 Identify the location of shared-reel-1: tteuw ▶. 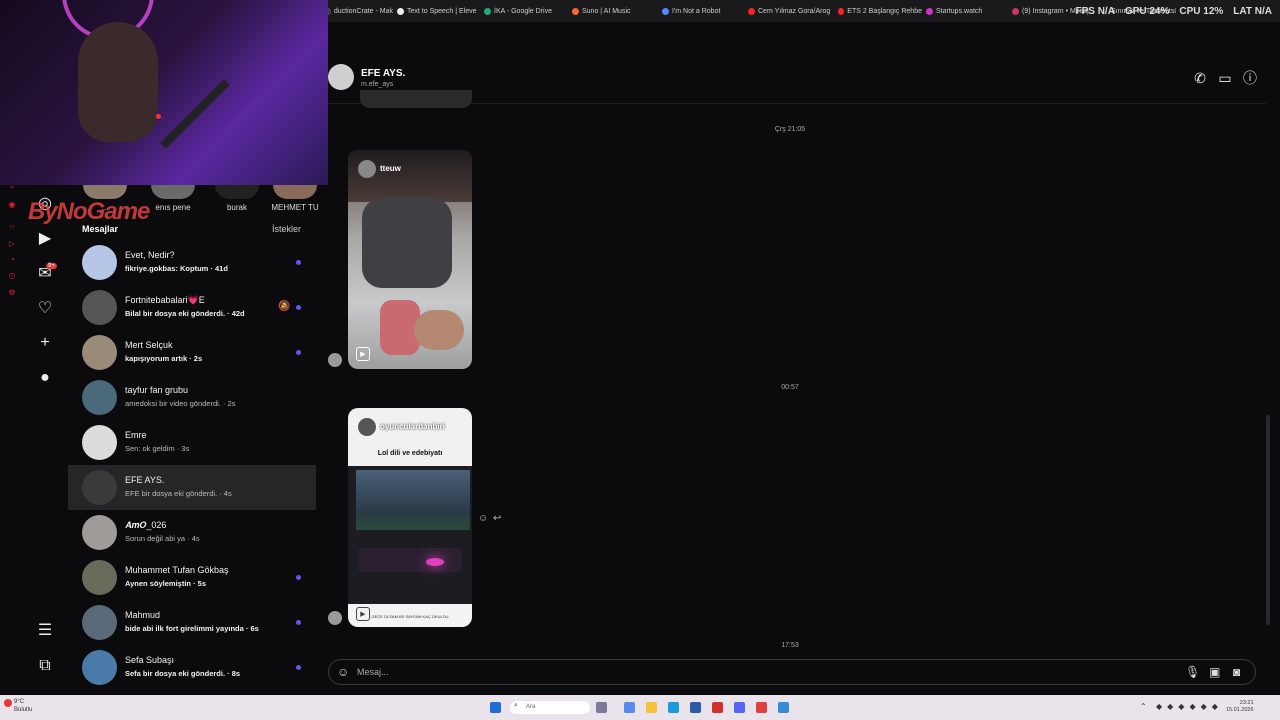
(410, 259).